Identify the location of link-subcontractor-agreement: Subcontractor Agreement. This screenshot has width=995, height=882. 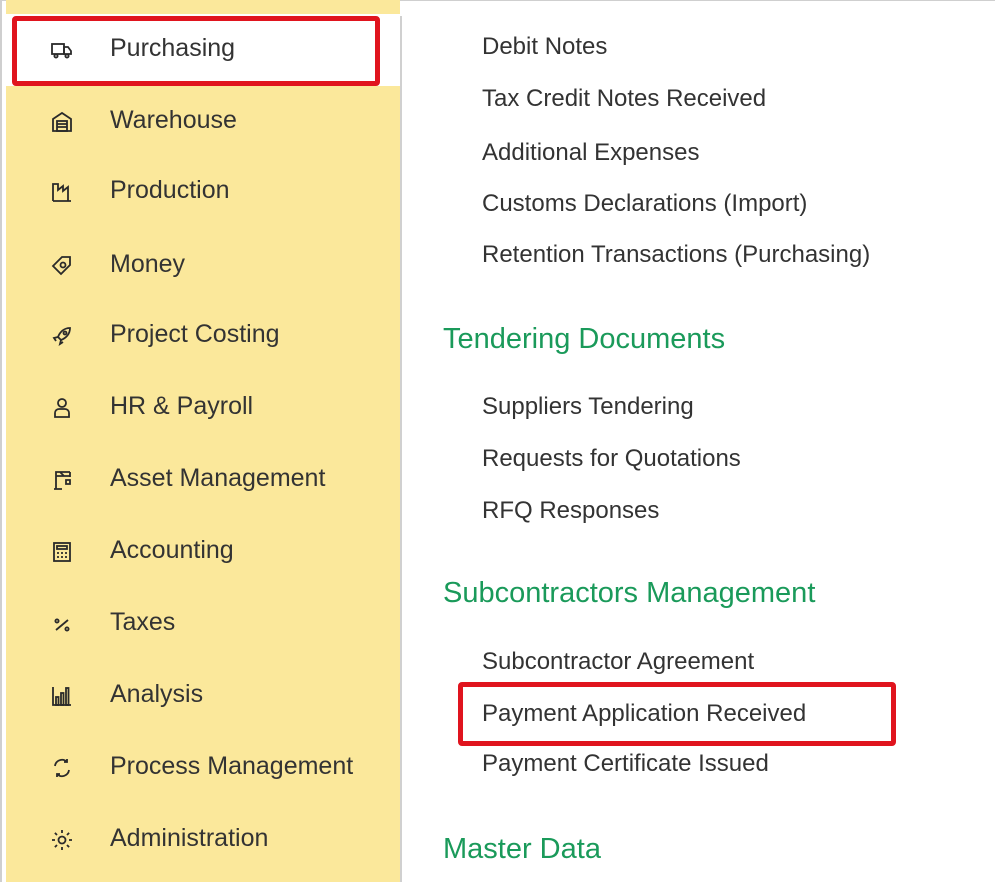
(618, 662).